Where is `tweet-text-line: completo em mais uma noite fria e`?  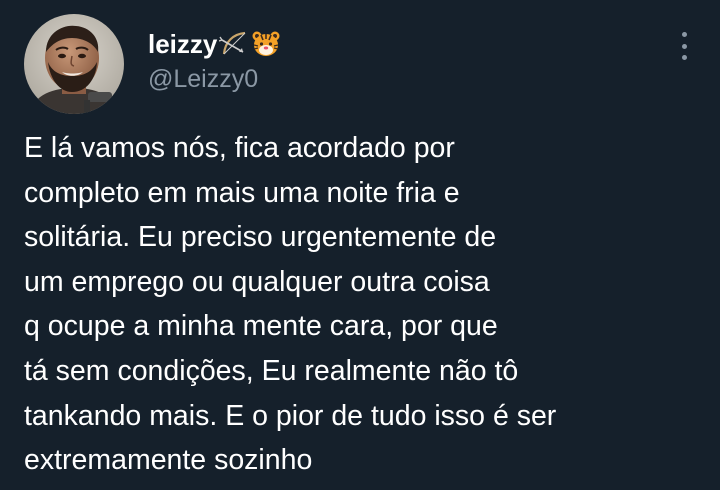
tweet-text-line: completo em mais uma noite fria e is located at coordinates (242, 192).